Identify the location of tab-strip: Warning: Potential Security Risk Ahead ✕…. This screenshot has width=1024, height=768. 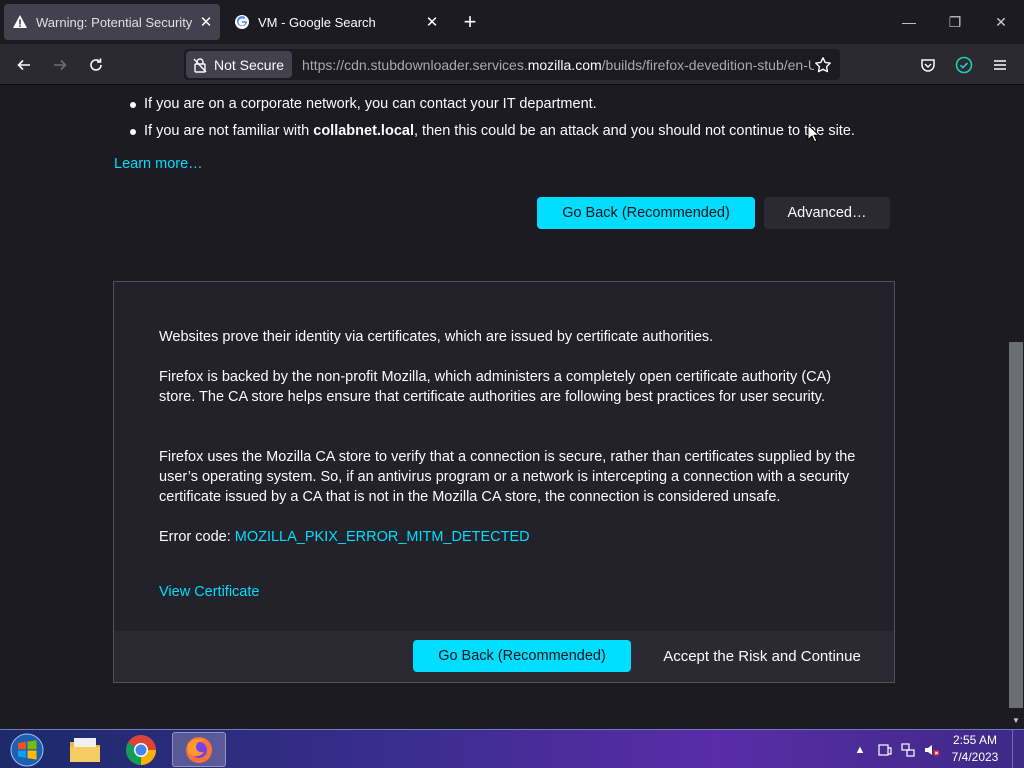
(512, 22).